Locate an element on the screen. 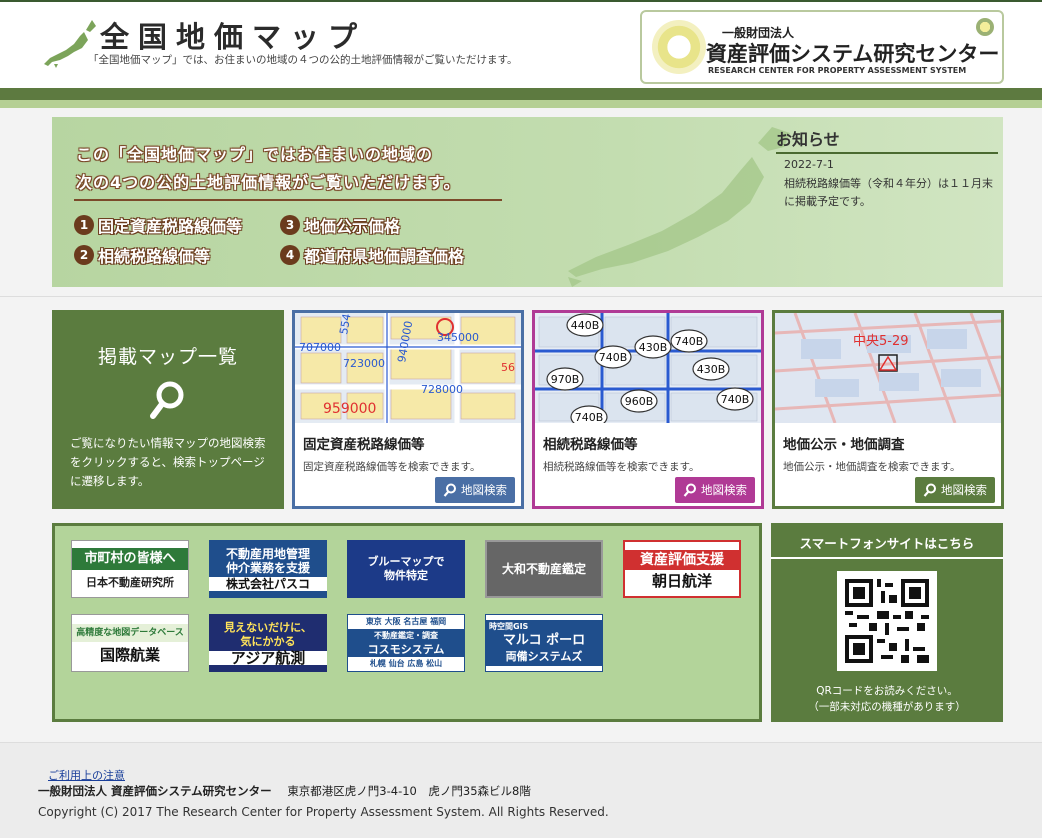 This screenshot has height=838, width=1042. card-title: 固定資産税路線価等 is located at coordinates (364, 445).